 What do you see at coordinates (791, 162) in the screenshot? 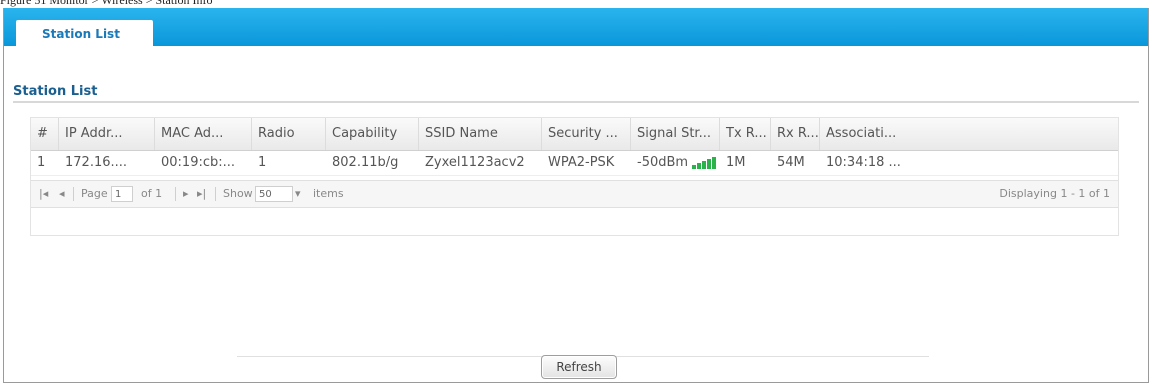
I see `cell-rx-rate: 54M` at bounding box center [791, 162].